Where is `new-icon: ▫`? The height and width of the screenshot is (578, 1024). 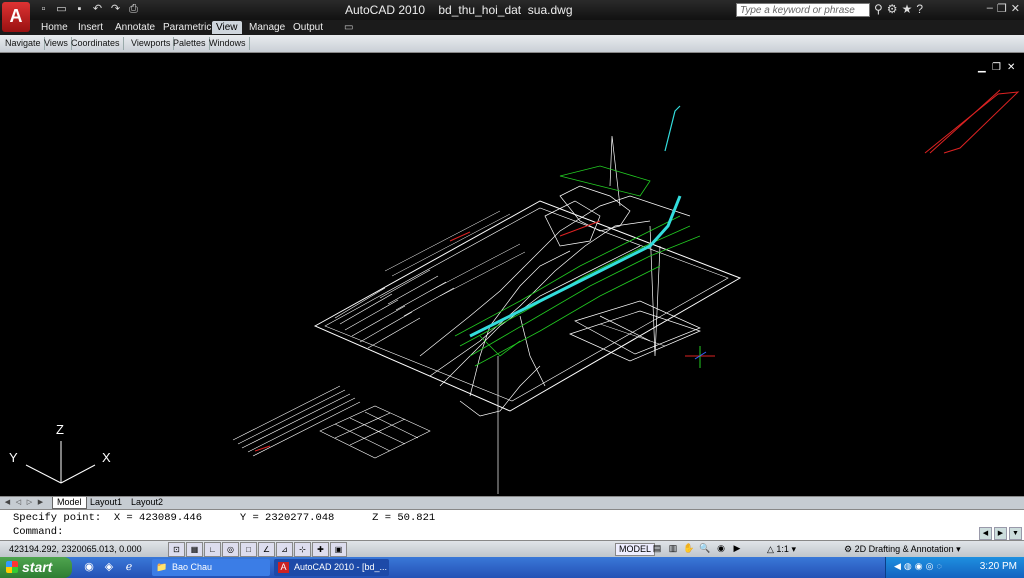
new-icon: ▫ is located at coordinates (43, 9).